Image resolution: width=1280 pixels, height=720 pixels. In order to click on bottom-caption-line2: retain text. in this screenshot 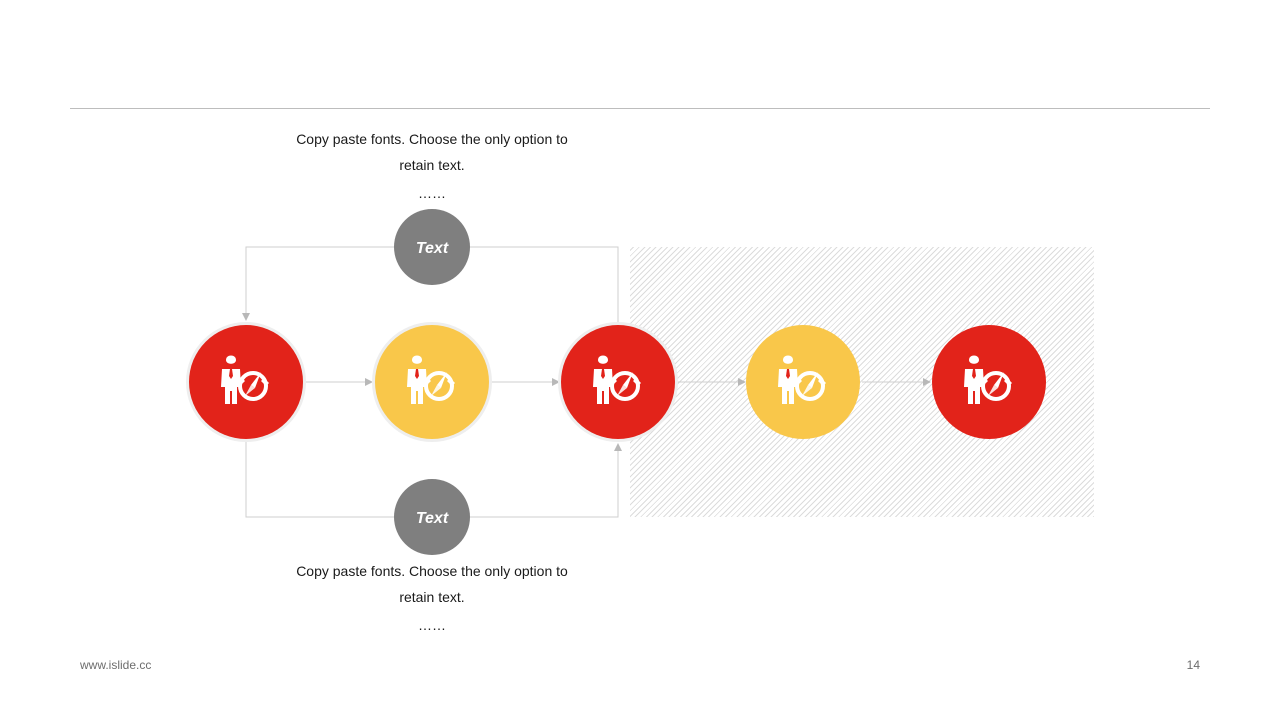, I will do `click(432, 597)`.